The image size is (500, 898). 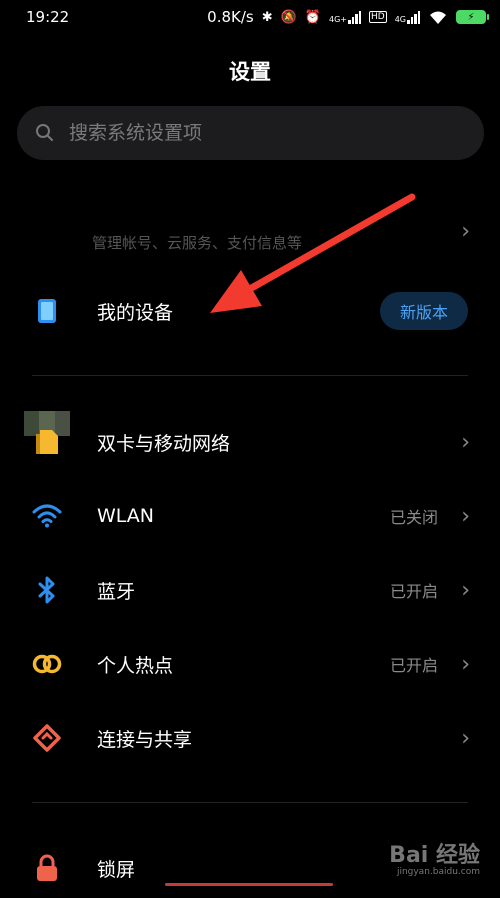 I want to click on status-time: 19:22, so click(x=48, y=17).